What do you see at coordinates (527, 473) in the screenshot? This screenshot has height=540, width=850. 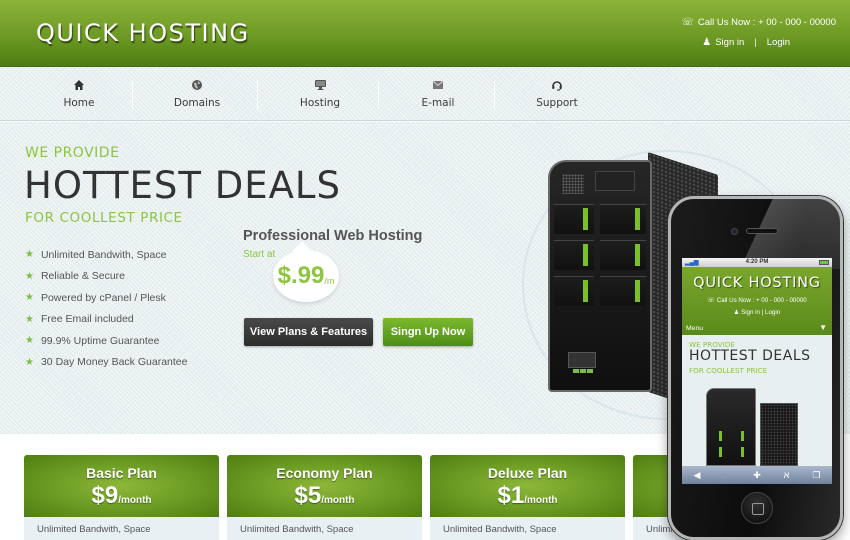 I see `plan-name: Deluxe Plan` at bounding box center [527, 473].